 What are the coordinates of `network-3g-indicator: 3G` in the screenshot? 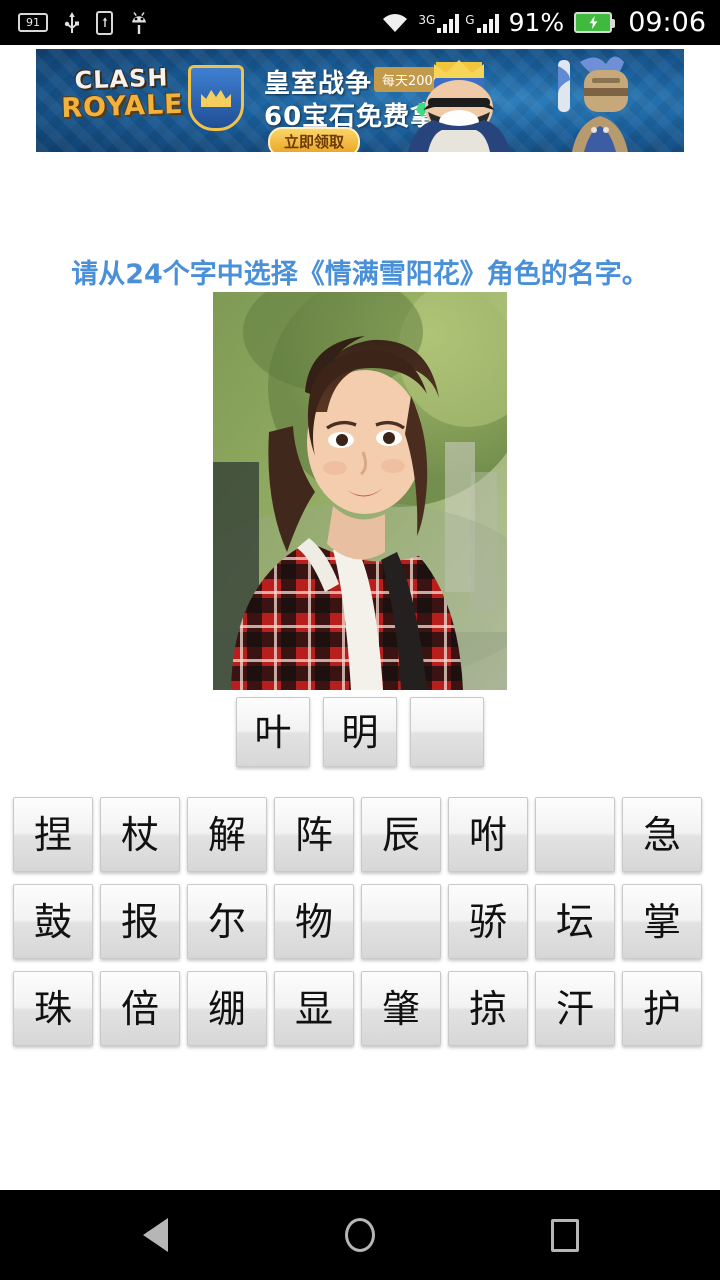 It's located at (439, 22).